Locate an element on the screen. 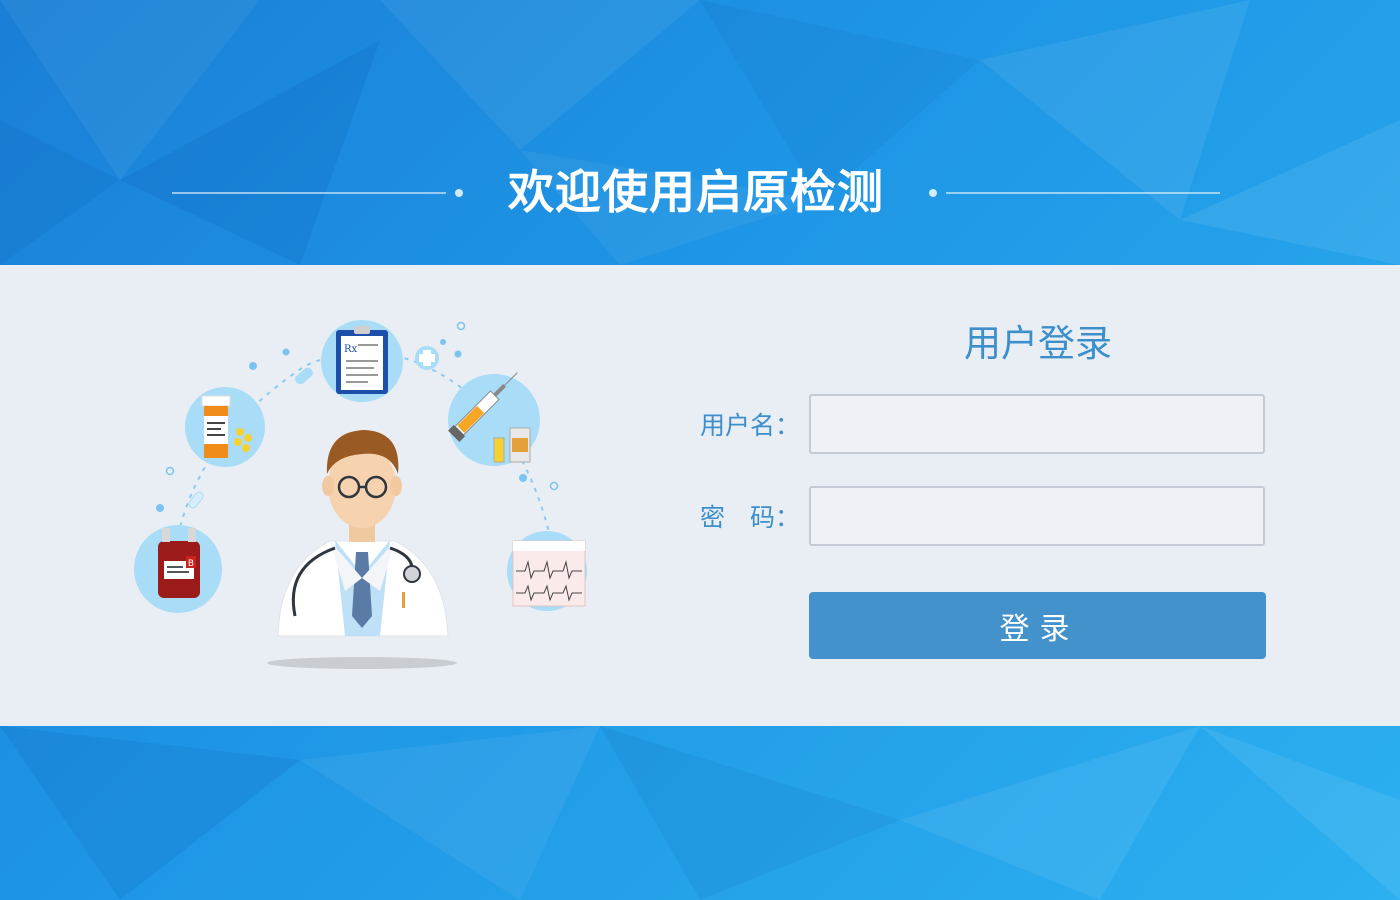  ecg-chart-icon is located at coordinates (547, 571).